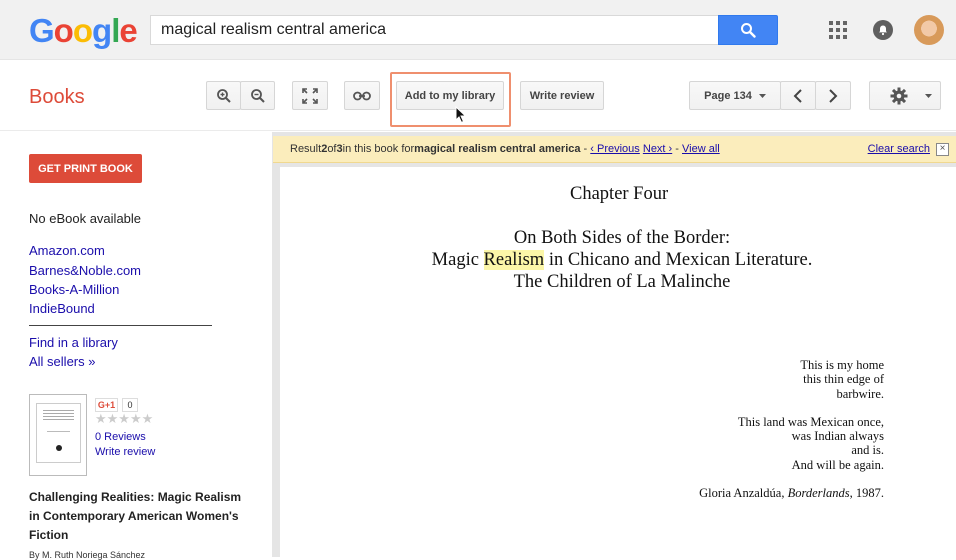 The width and height of the screenshot is (956, 560). Describe the element at coordinates (120, 325) in the screenshot. I see `divider` at that location.